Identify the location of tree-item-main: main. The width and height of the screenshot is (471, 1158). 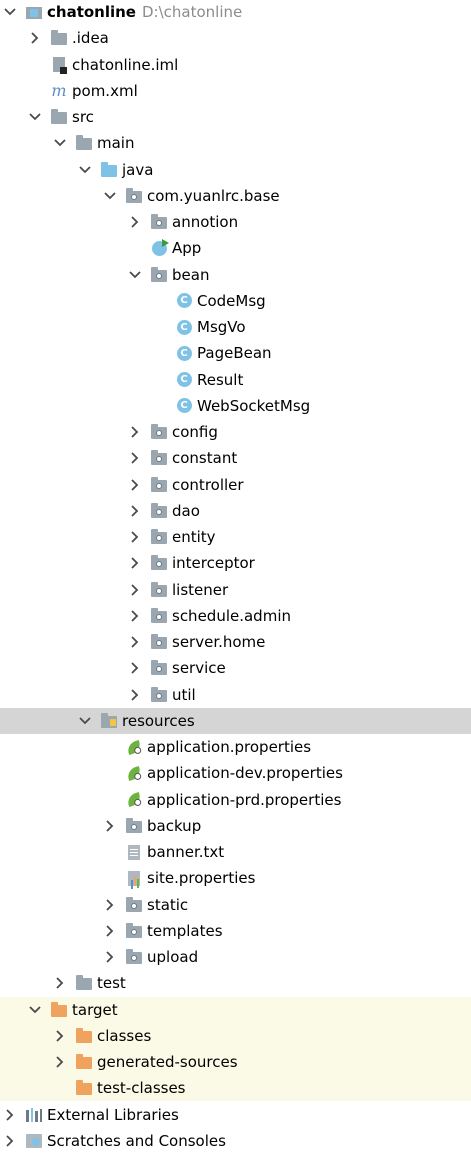
(235, 143).